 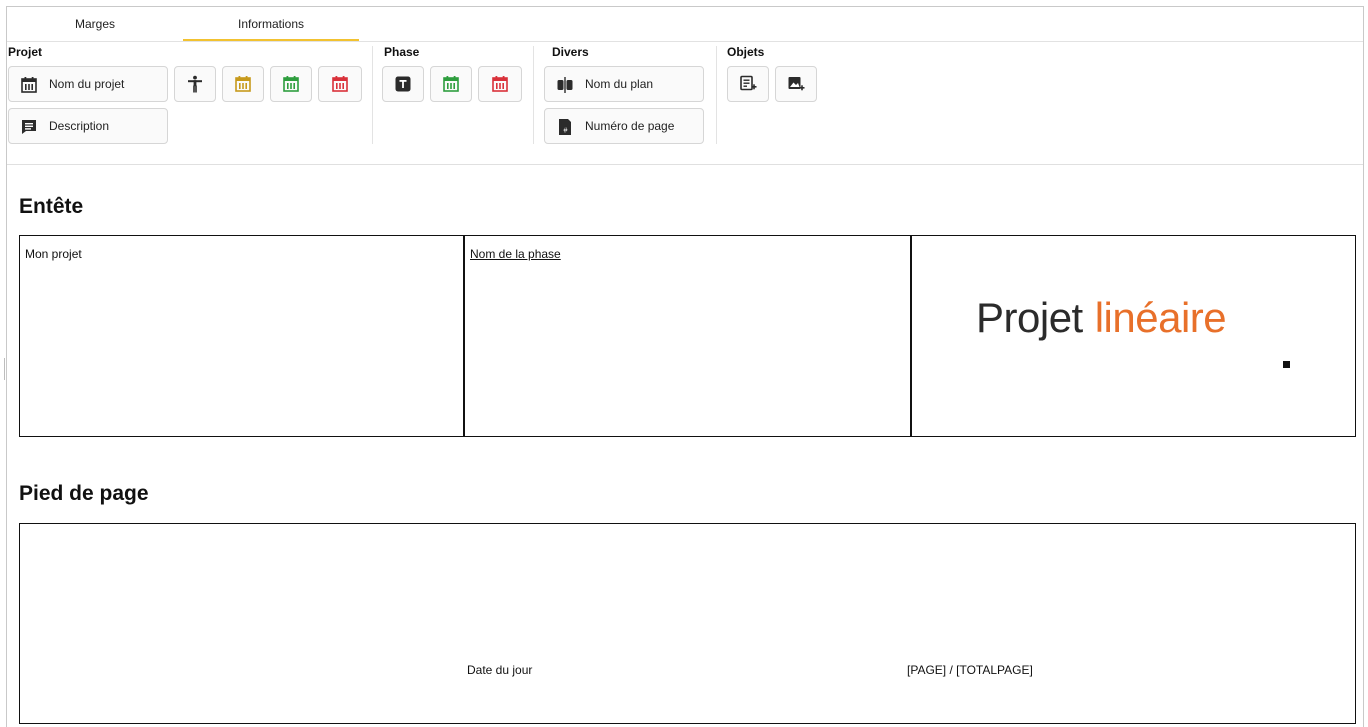 I want to click on tab-marges: Marges, so click(x=95, y=24).